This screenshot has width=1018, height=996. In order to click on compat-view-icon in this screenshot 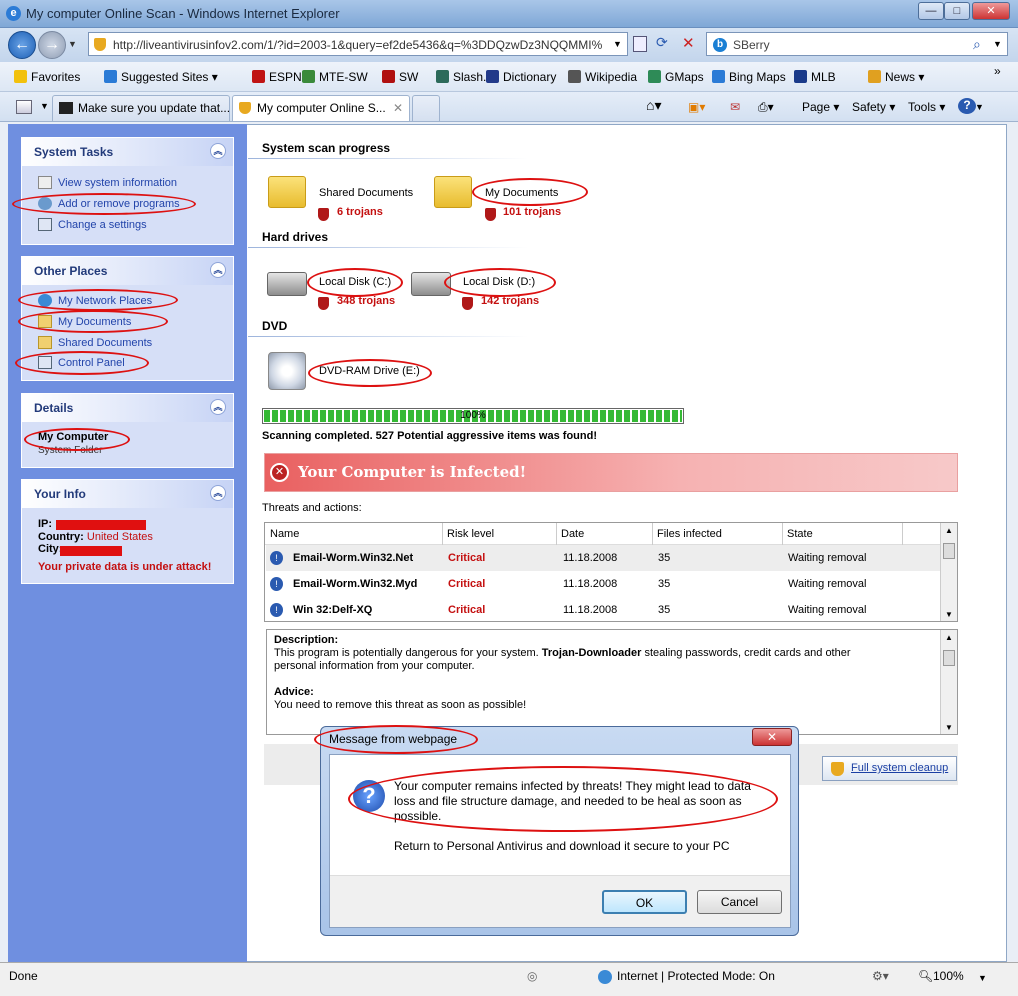, I will do `click(640, 44)`.